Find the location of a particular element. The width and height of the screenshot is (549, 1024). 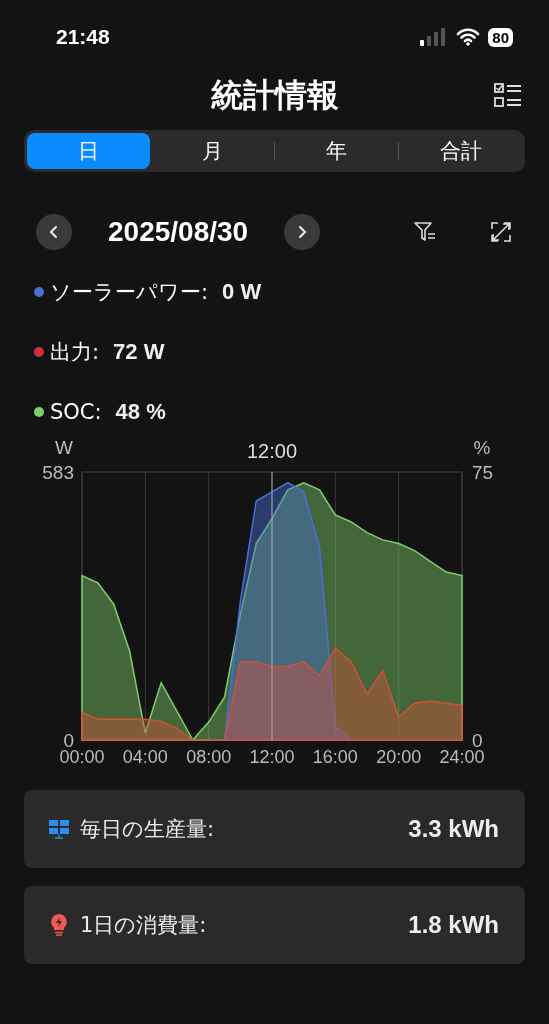

legend-value: 48 % is located at coordinates (140, 412).